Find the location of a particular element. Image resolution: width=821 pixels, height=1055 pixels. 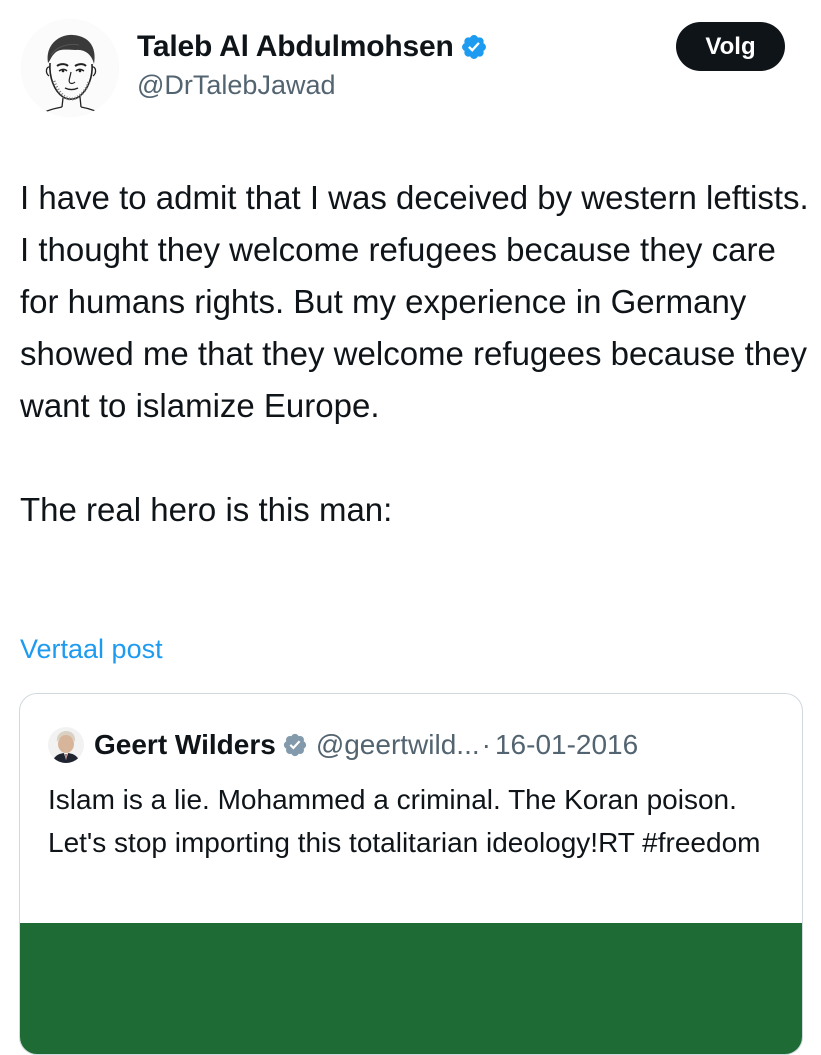

quoted-author-avatar is located at coordinates (66, 745).